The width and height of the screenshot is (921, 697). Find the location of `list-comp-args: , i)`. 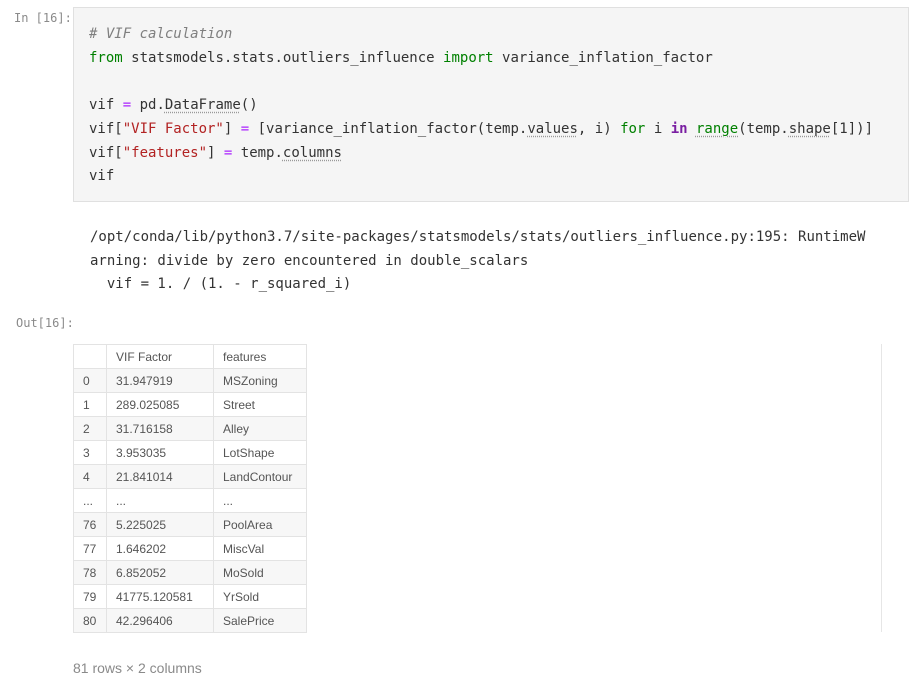

list-comp-args: , i) is located at coordinates (594, 129).